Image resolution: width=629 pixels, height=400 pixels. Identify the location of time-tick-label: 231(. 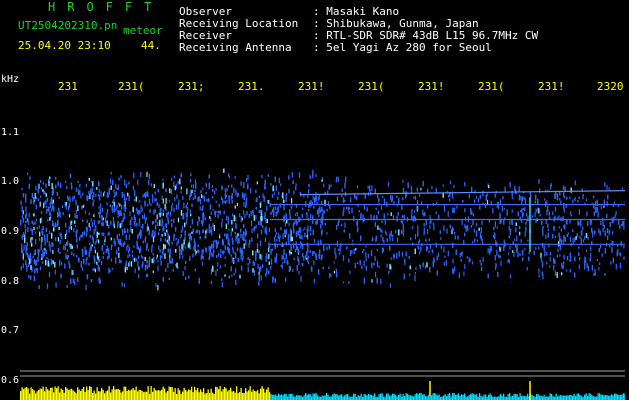
(491, 86).